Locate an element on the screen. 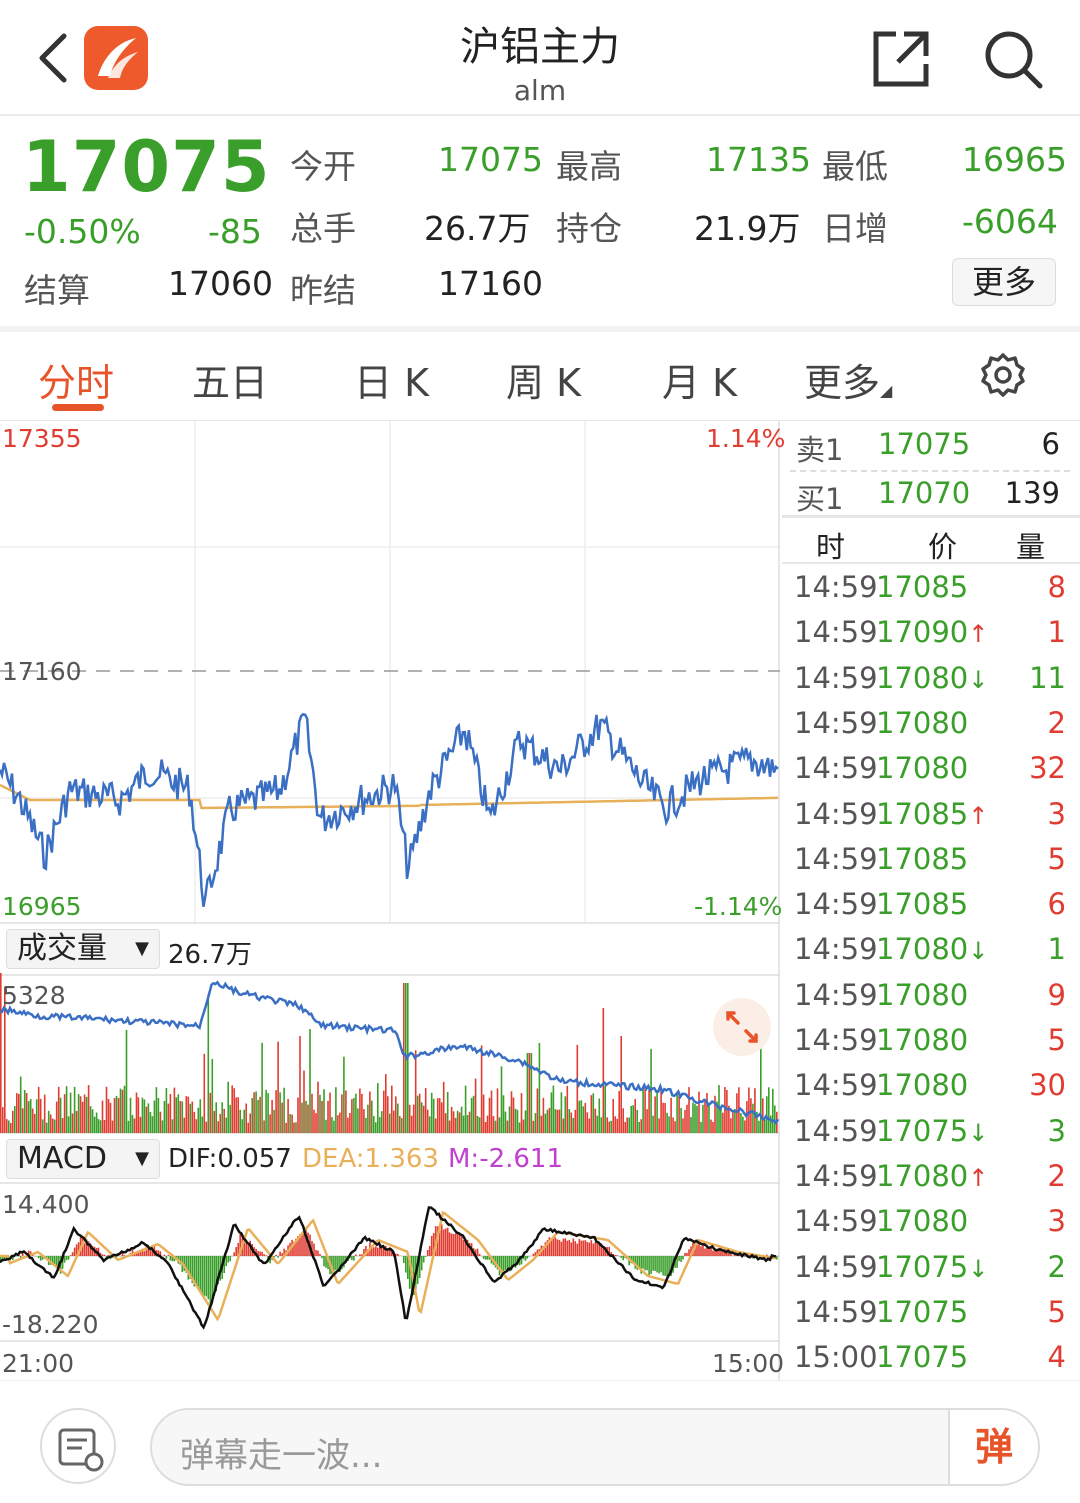 This screenshot has height=1503, width=1080. tab-daily-k: 日 K is located at coordinates (391, 379).